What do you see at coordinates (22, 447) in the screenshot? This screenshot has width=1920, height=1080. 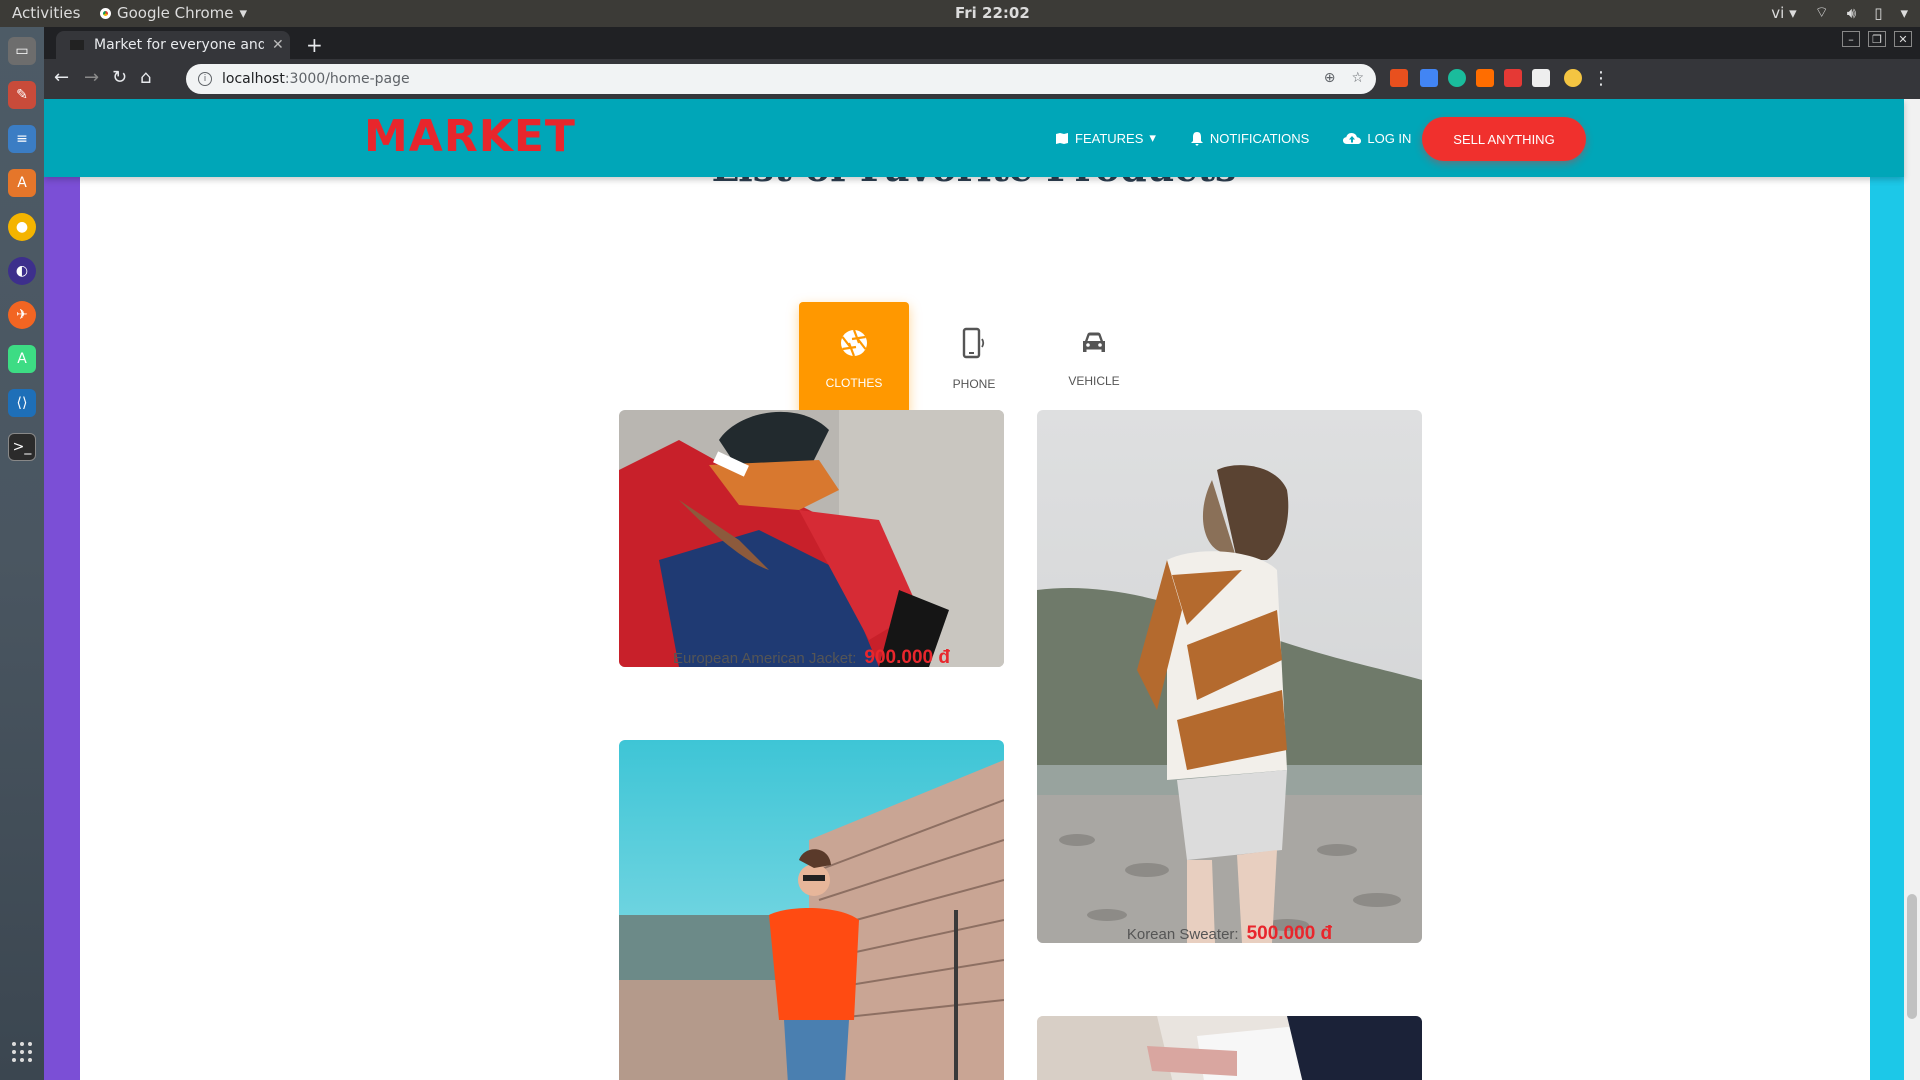 I see `terminal-icon: >_` at bounding box center [22, 447].